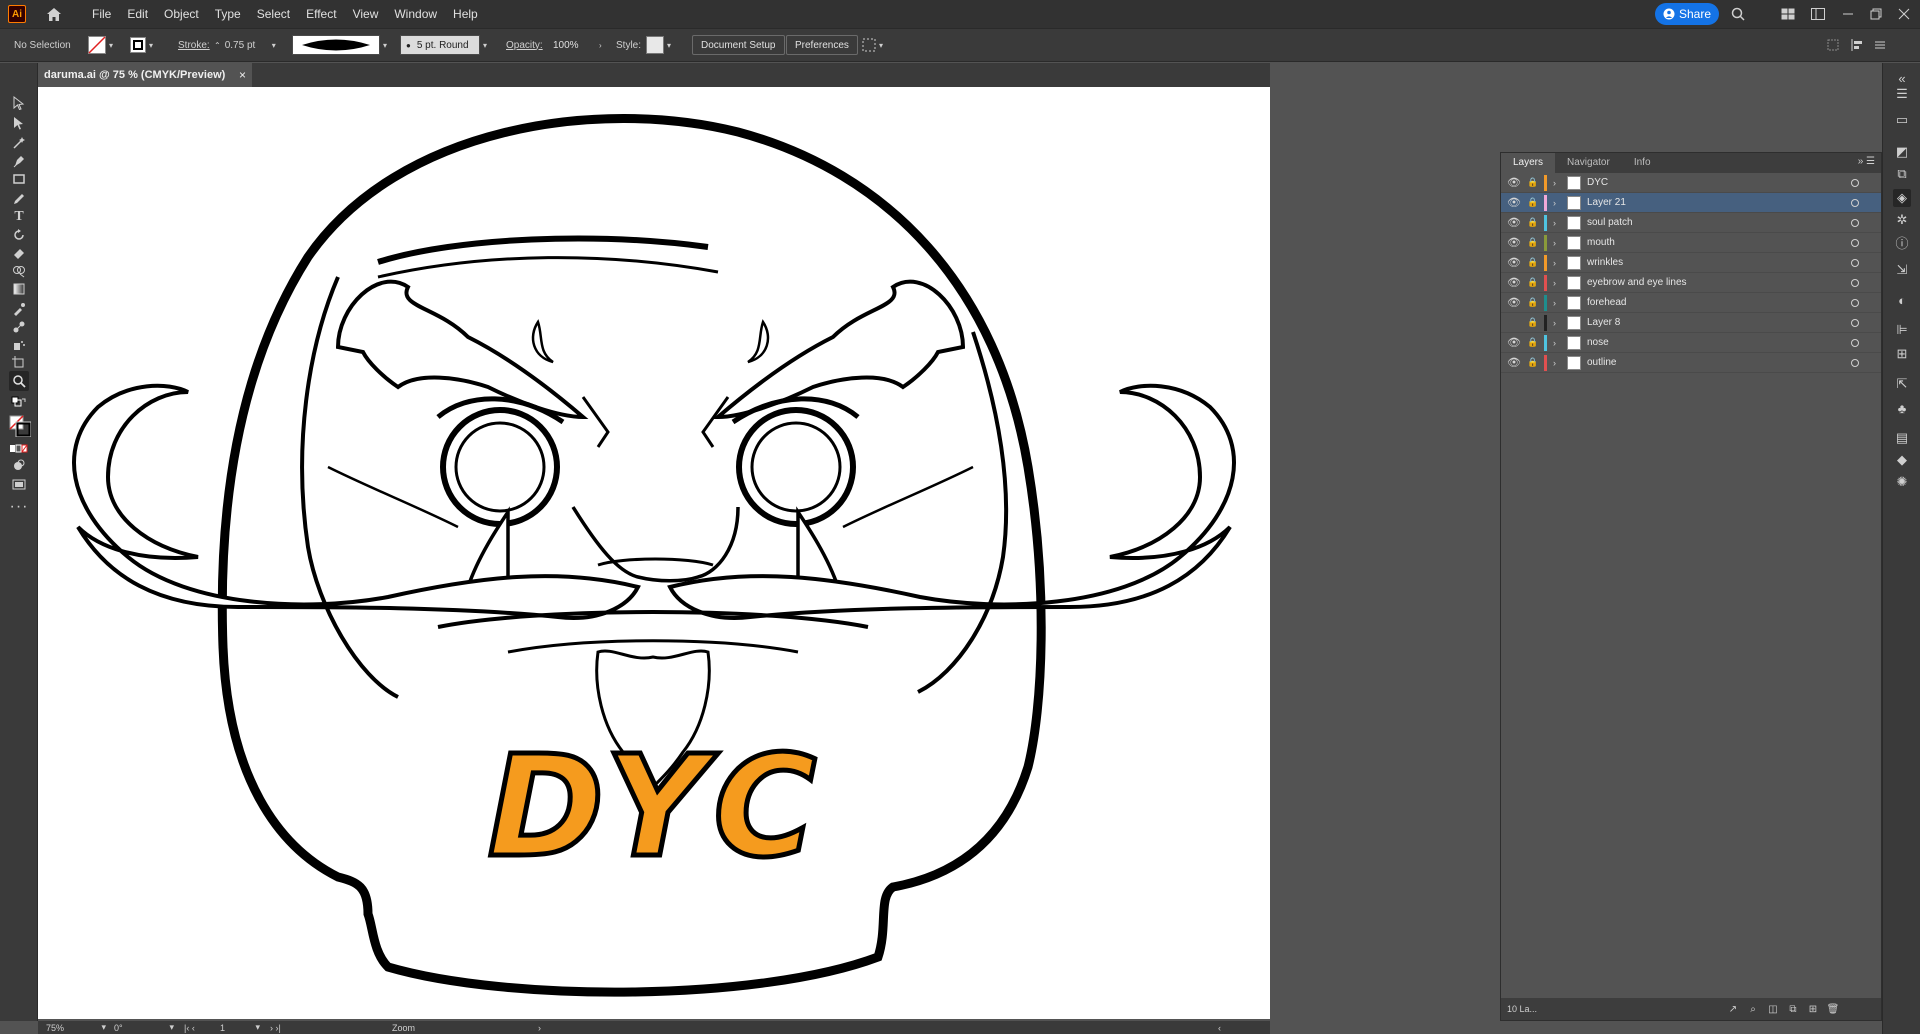 The height and width of the screenshot is (1034, 1920). I want to click on symbols-icon: ♣, so click(1902, 408).